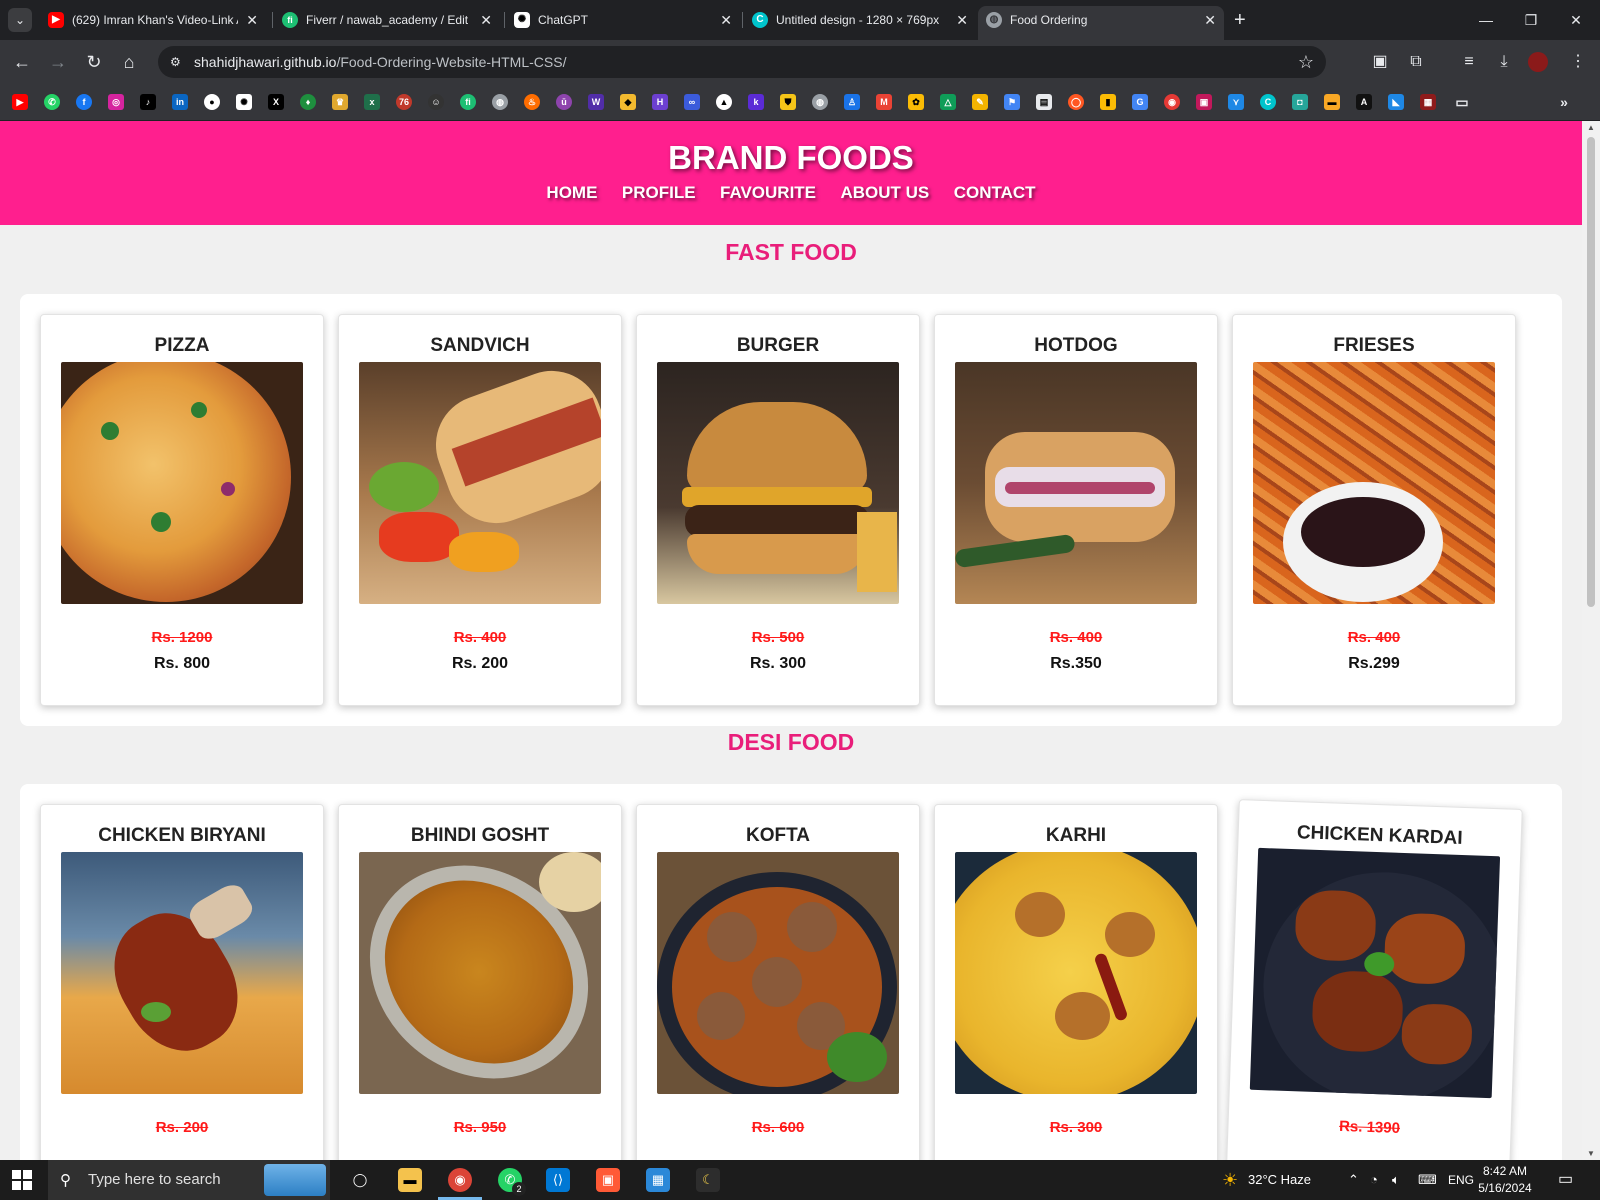 Image resolution: width=1600 pixels, height=1200 pixels. I want to click on canva-bookmark-icon: C, so click(1268, 102).